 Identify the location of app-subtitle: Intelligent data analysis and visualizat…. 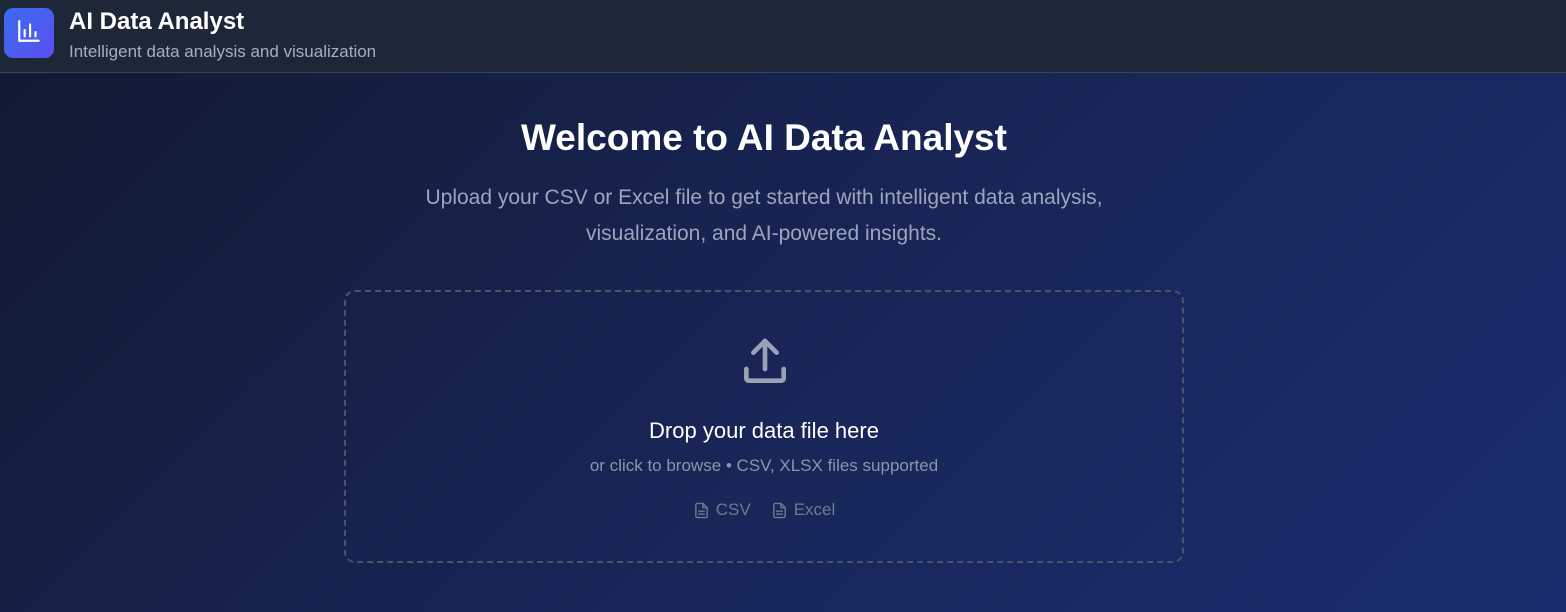
(223, 51).